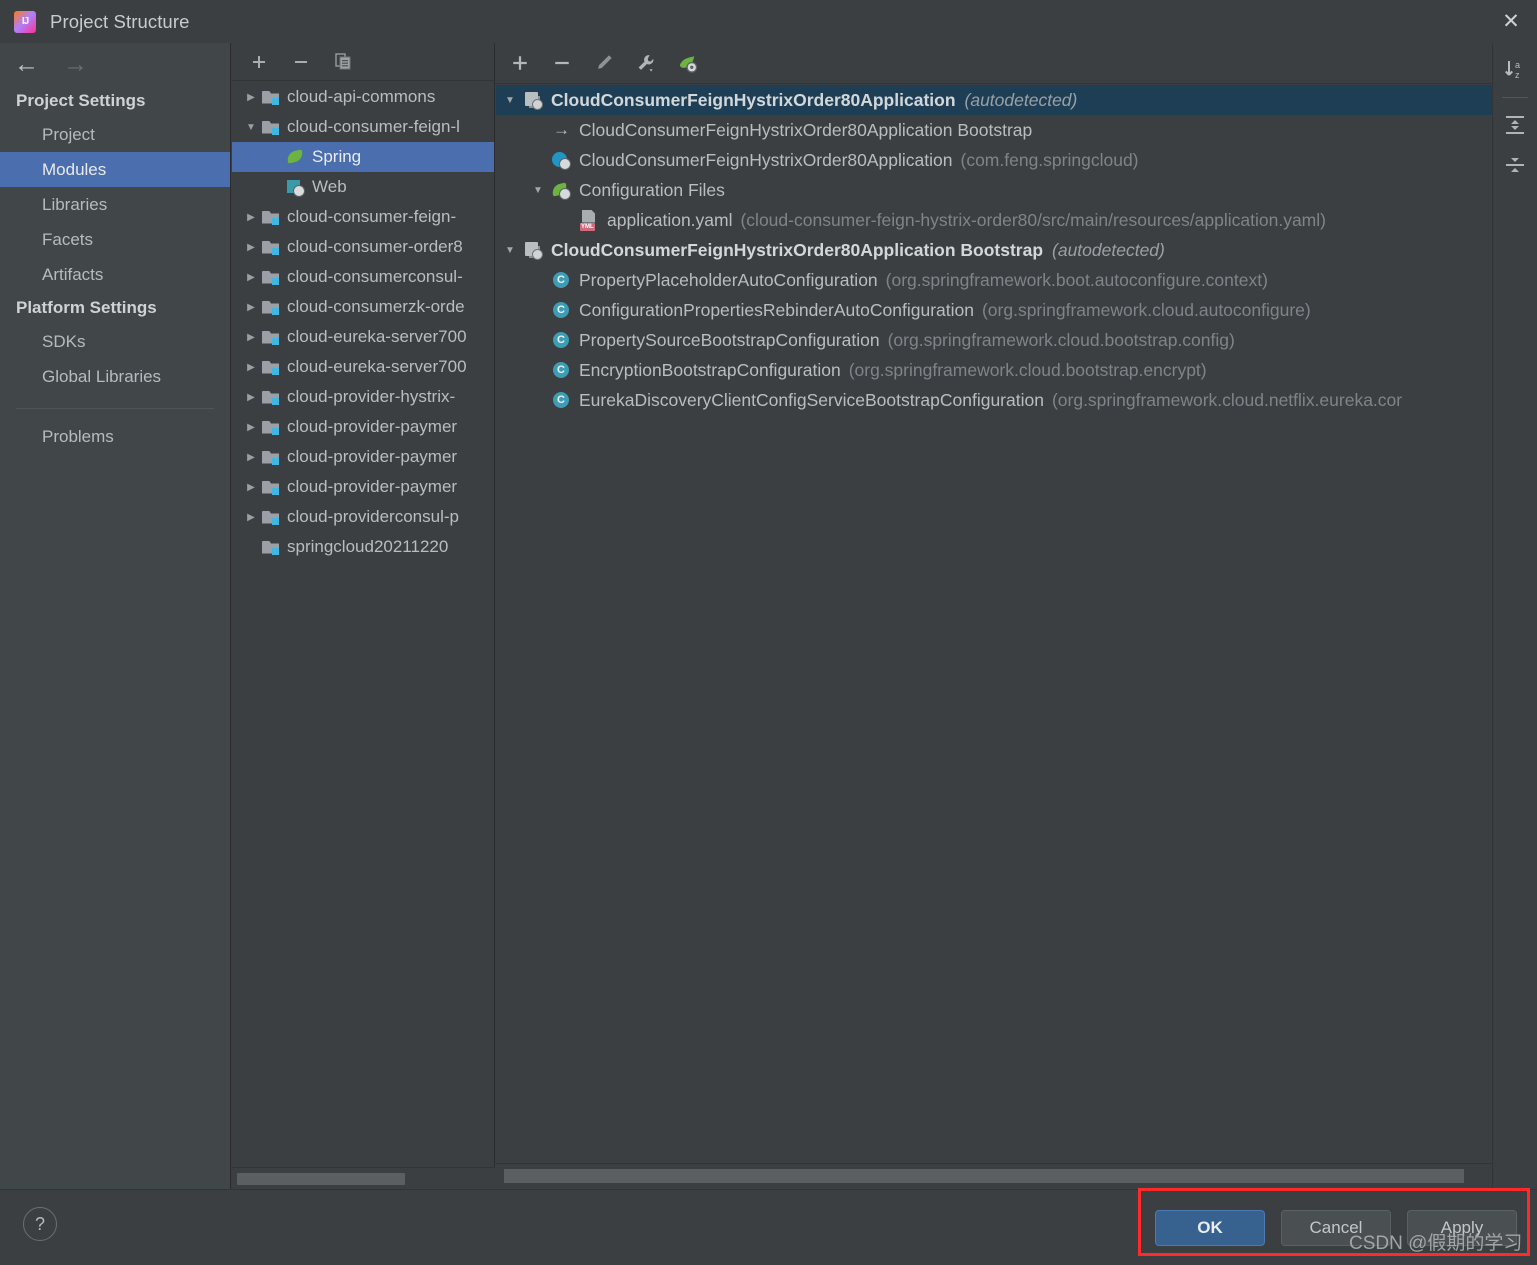 This screenshot has width=1537, height=1265. I want to click on module-tree-row: cloud-consumerzk-orde, so click(363, 307).